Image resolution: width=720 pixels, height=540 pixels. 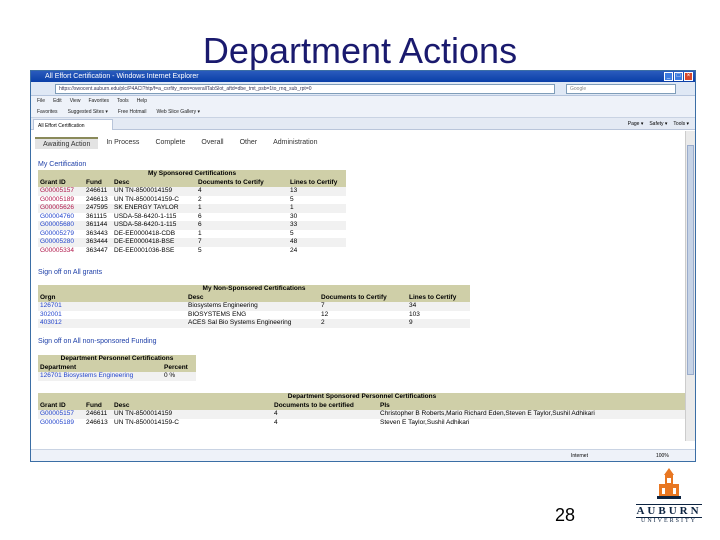 I want to click on my-certification-heading: My Certification, so click(x=62, y=164).